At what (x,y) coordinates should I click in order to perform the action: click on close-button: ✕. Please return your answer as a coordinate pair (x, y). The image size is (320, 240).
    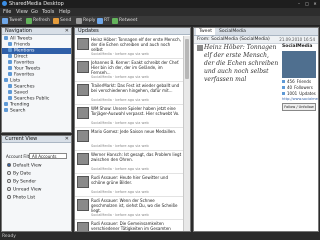
    Looking at the image, I should click on (315, 3).